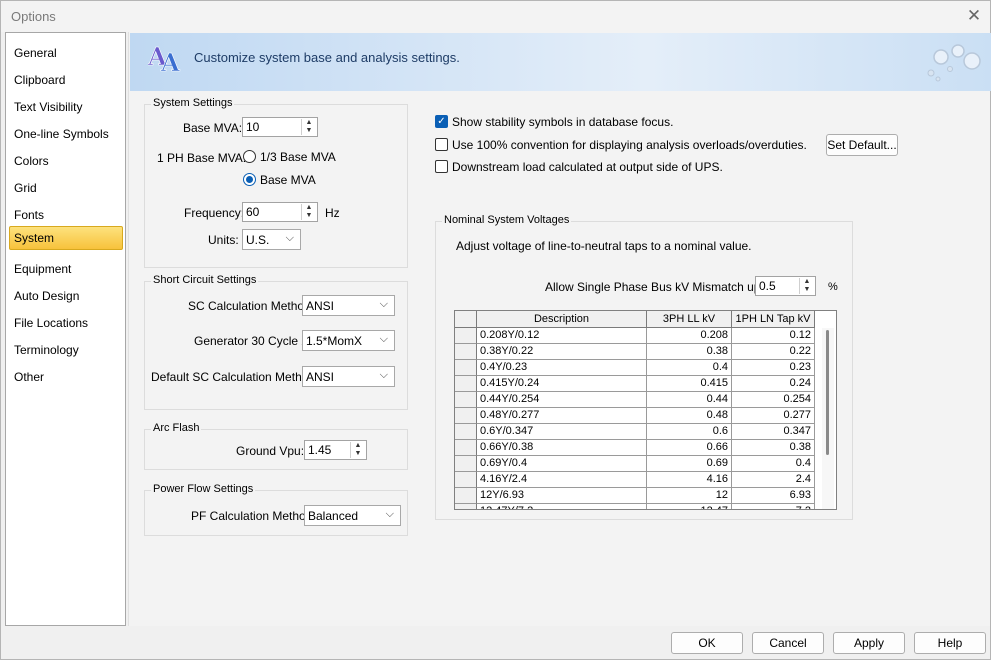 The height and width of the screenshot is (660, 991). Describe the element at coordinates (562, 464) in the screenshot. I see `cell-description: 0.69Y/0.4` at that location.